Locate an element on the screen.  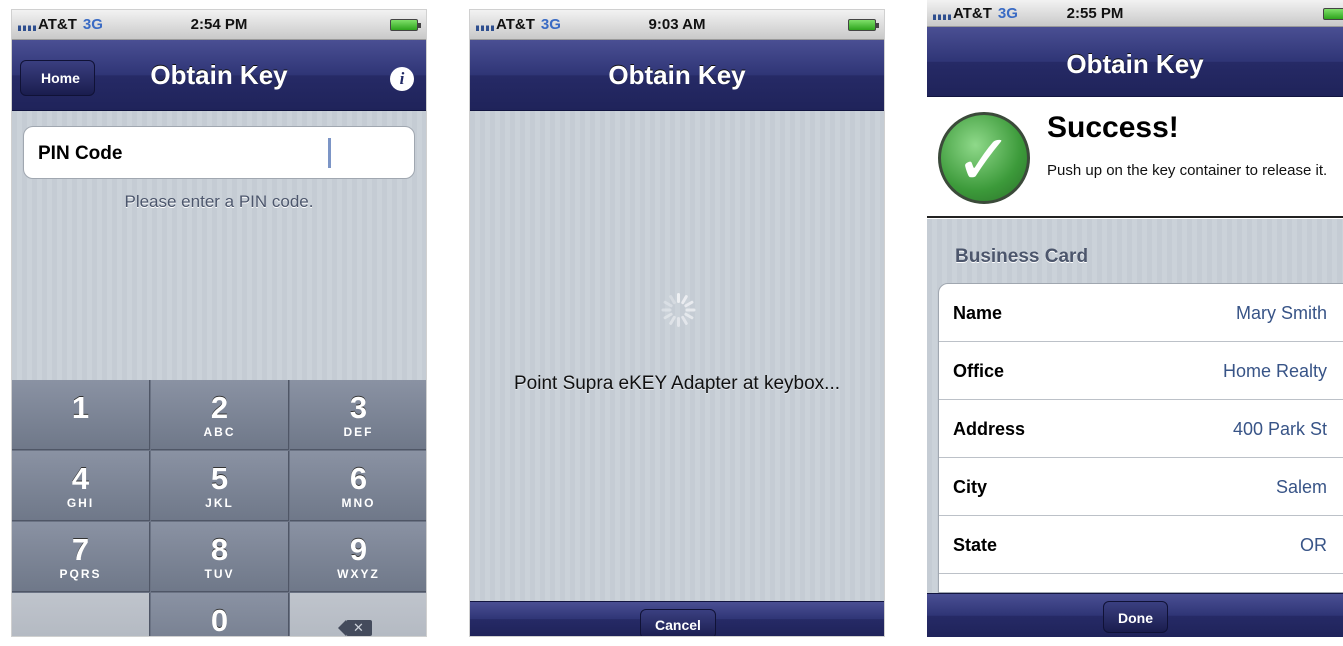
backspace-icon: ✕ is located at coordinates (354, 628).